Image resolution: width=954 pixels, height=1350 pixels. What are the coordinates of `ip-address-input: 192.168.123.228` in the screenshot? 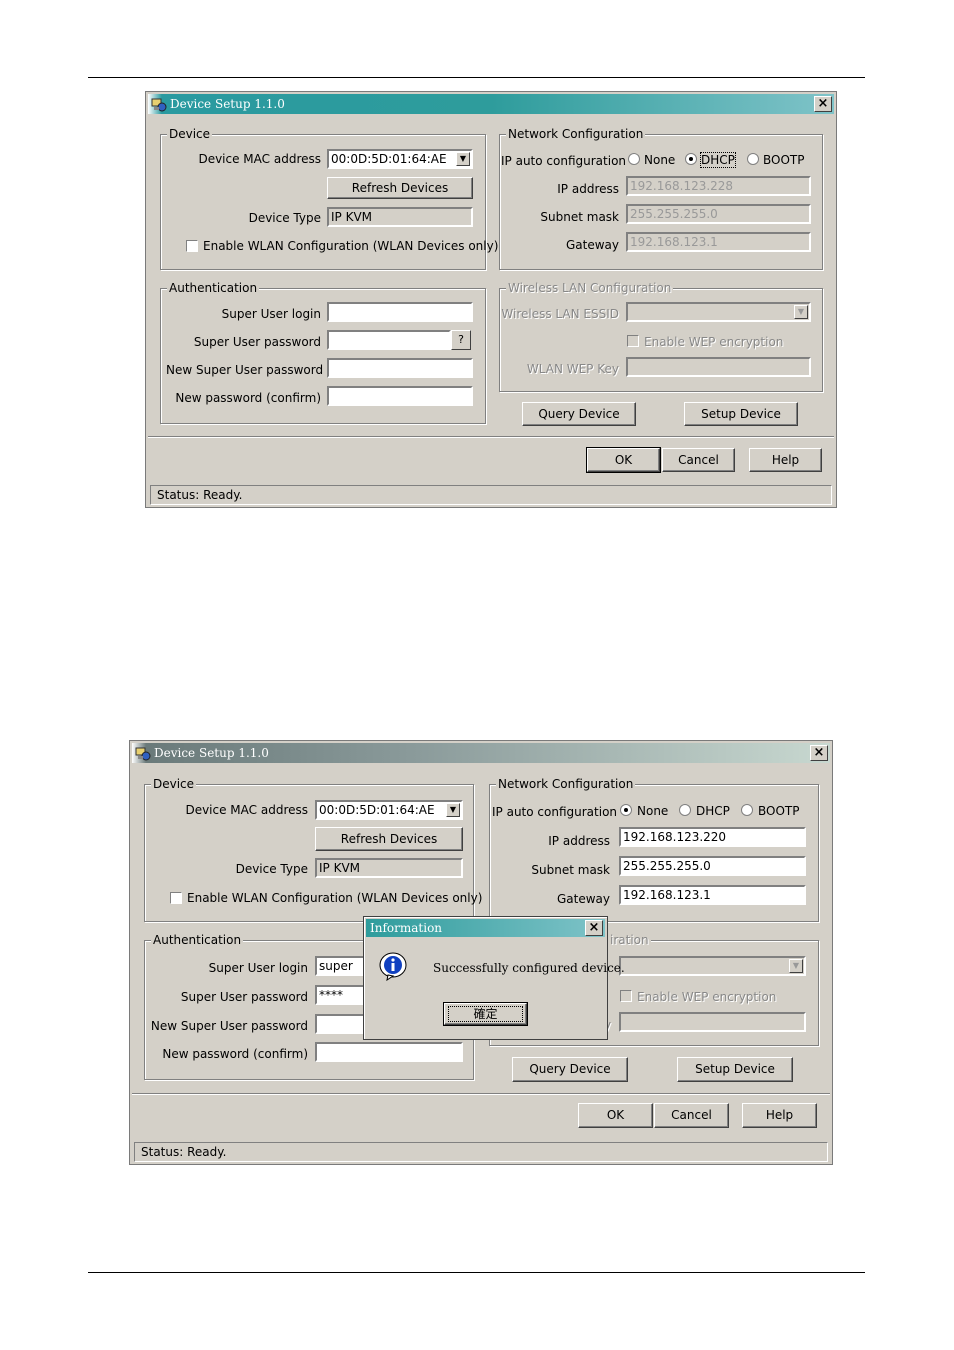 It's located at (718, 186).